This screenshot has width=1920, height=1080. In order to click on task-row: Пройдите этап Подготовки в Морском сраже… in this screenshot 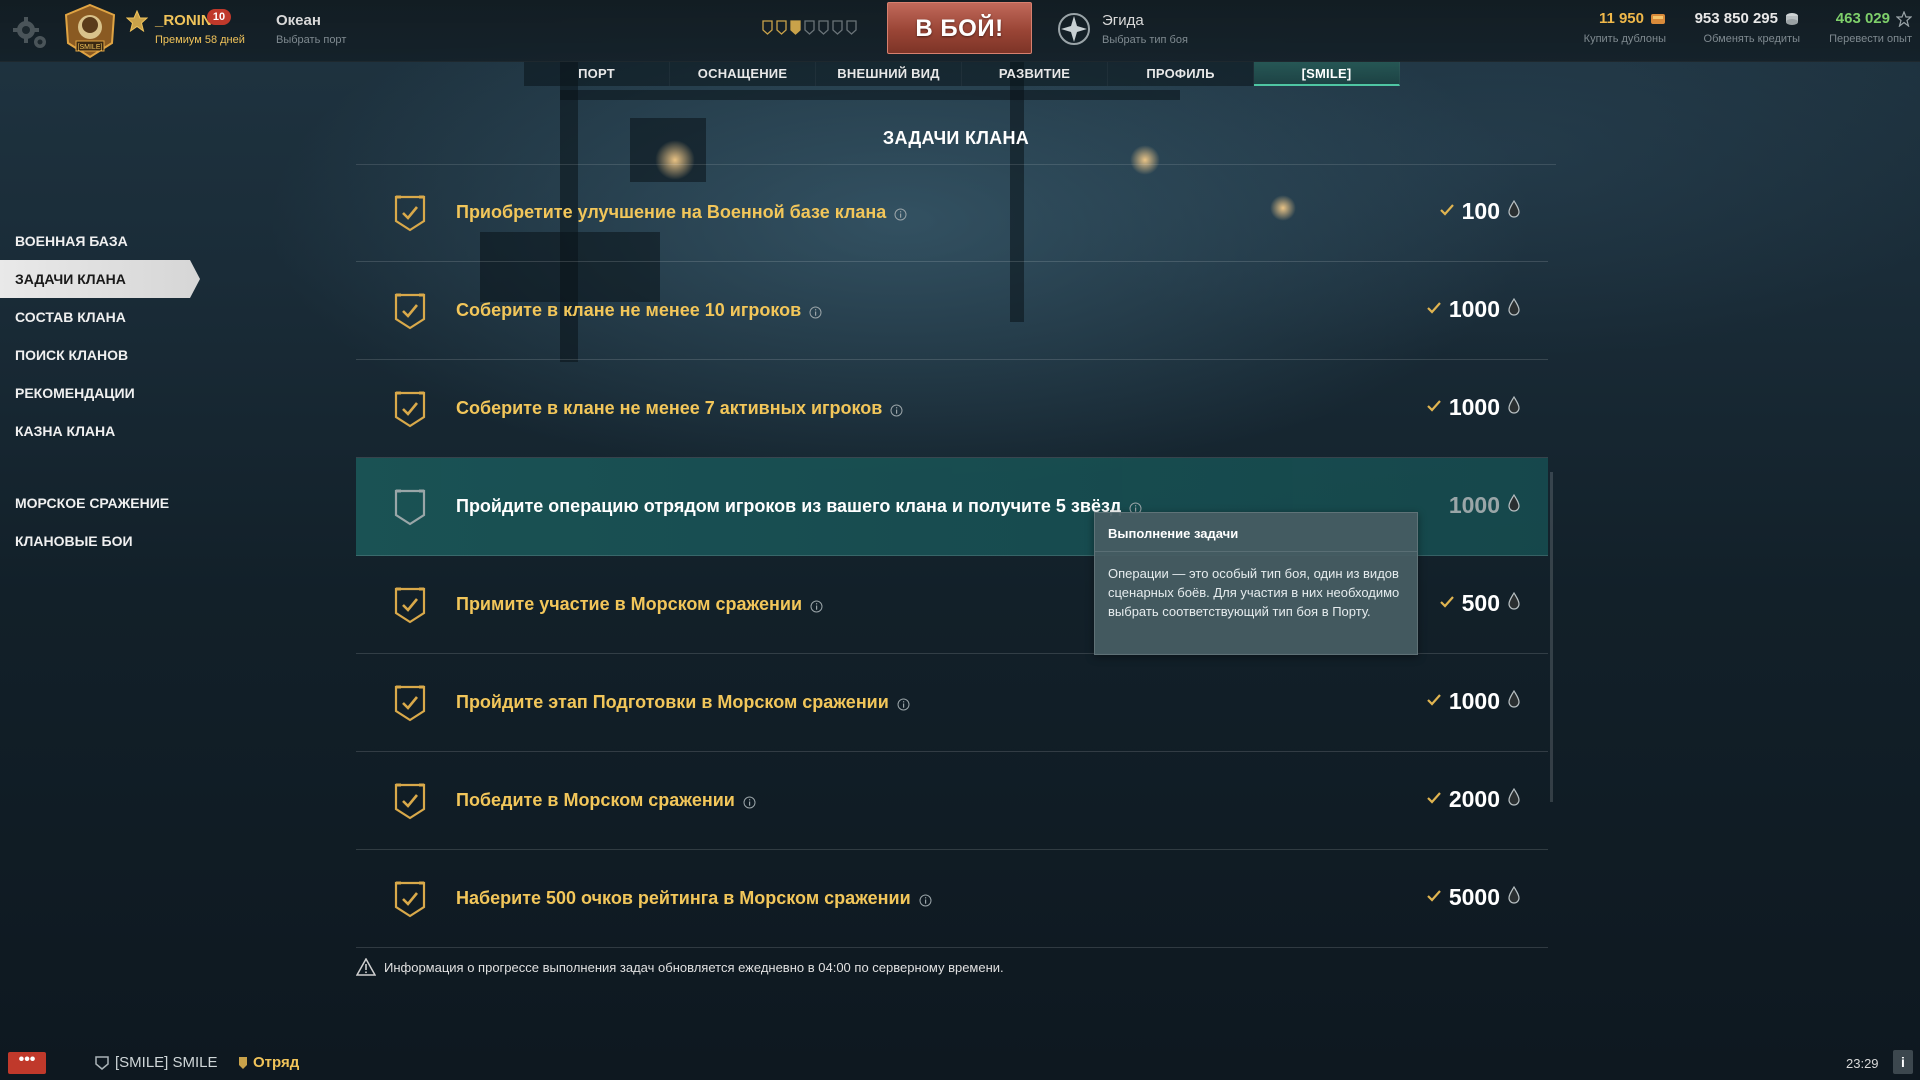, I will do `click(952, 703)`.